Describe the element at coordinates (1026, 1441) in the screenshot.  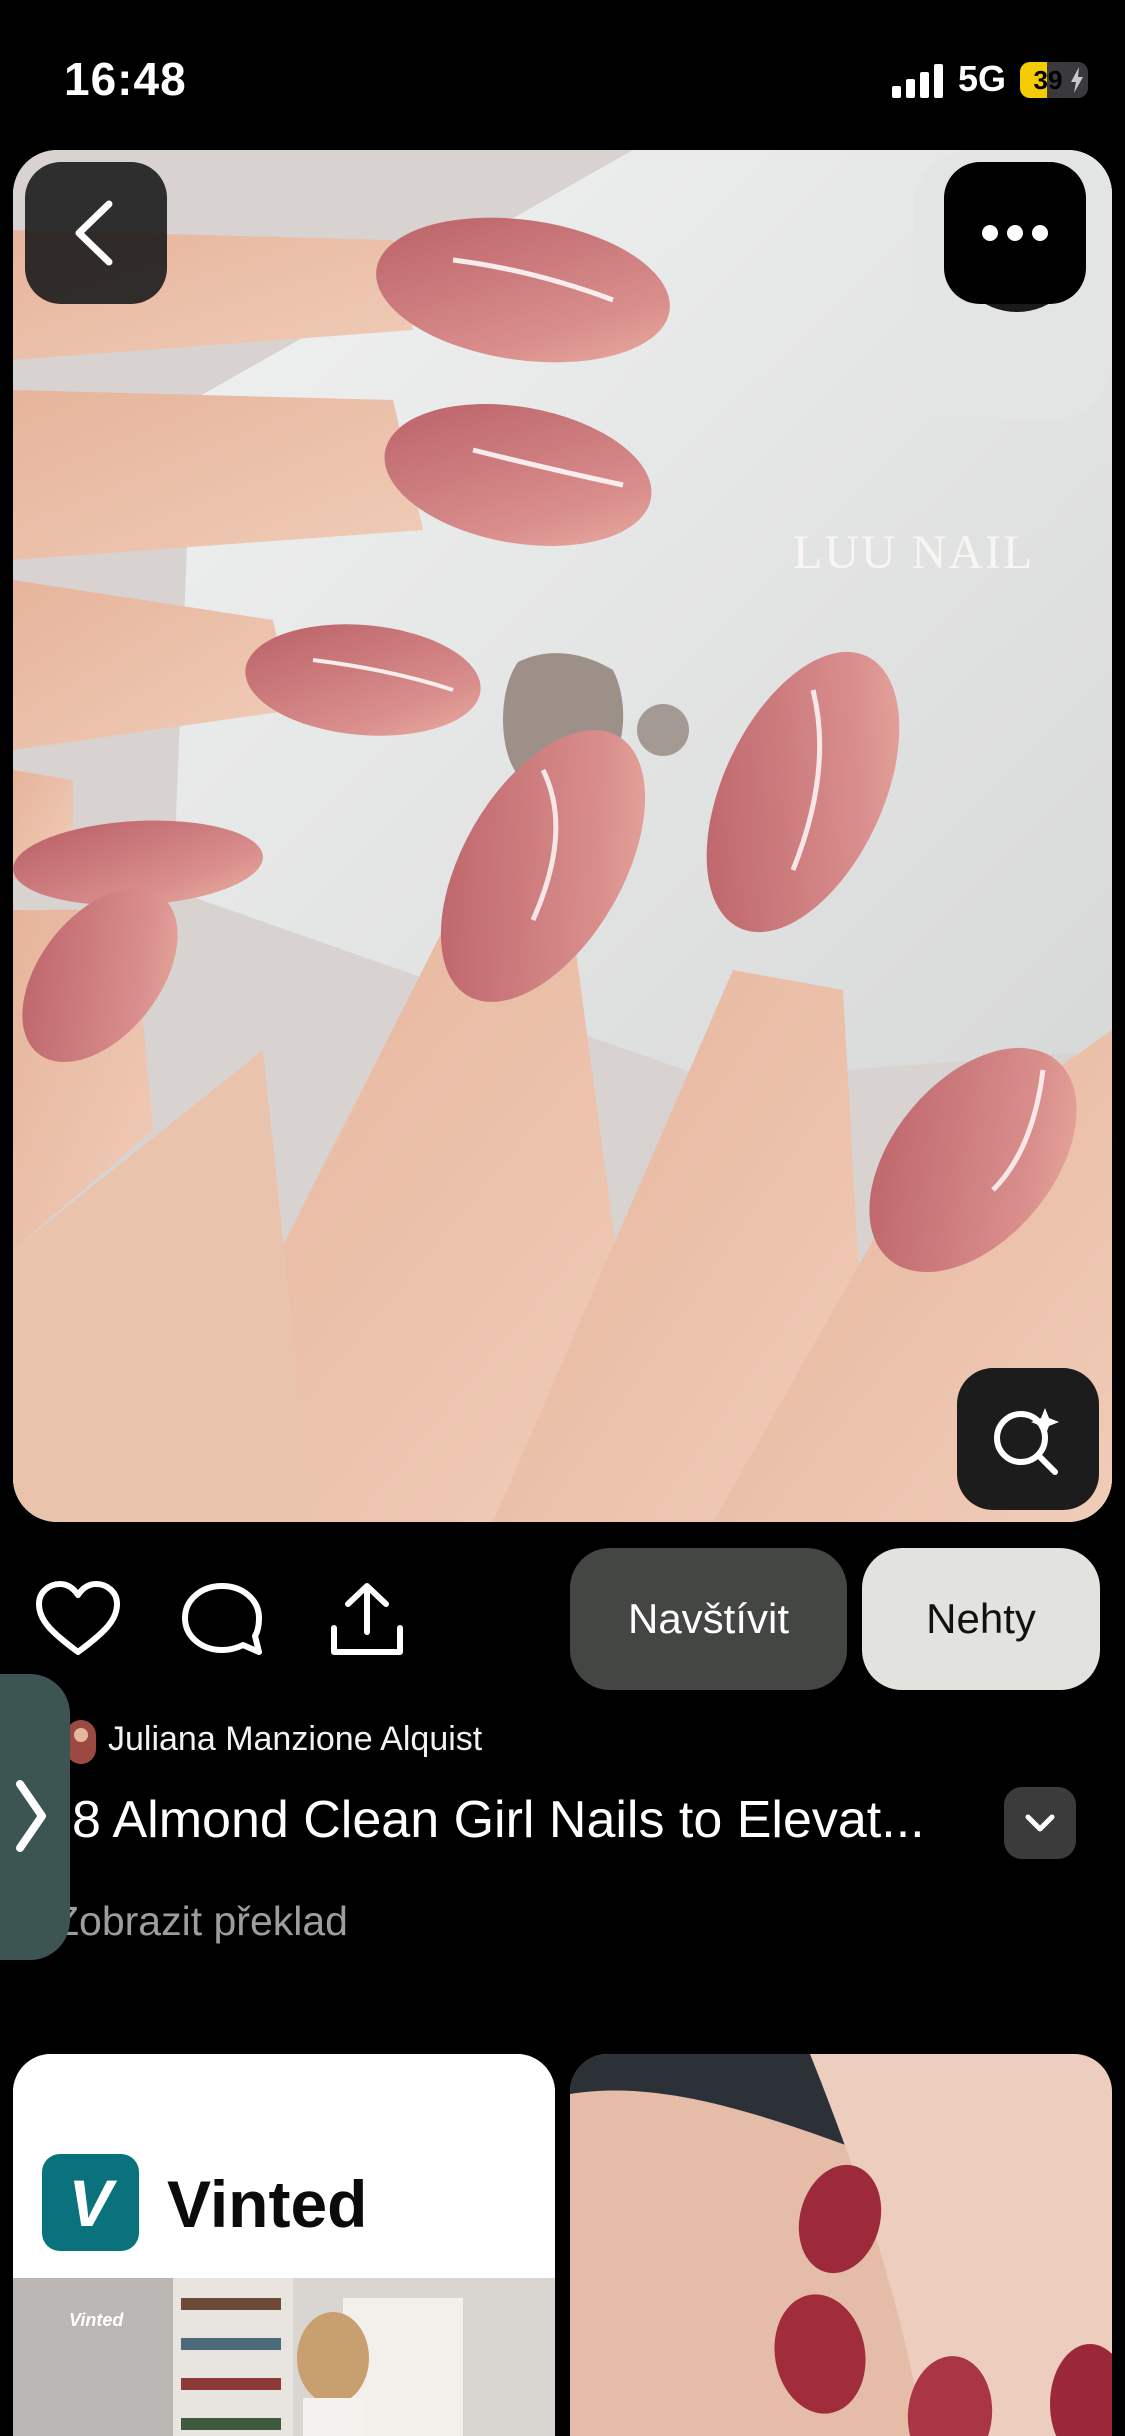
I see `visual-search-icon` at that location.